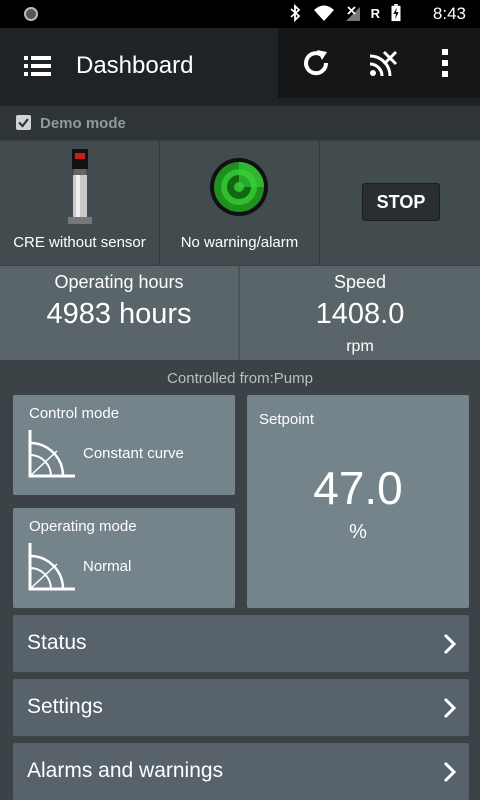 Image resolution: width=480 pixels, height=800 pixels. I want to click on setpoint-title: Setpoint, so click(287, 419).